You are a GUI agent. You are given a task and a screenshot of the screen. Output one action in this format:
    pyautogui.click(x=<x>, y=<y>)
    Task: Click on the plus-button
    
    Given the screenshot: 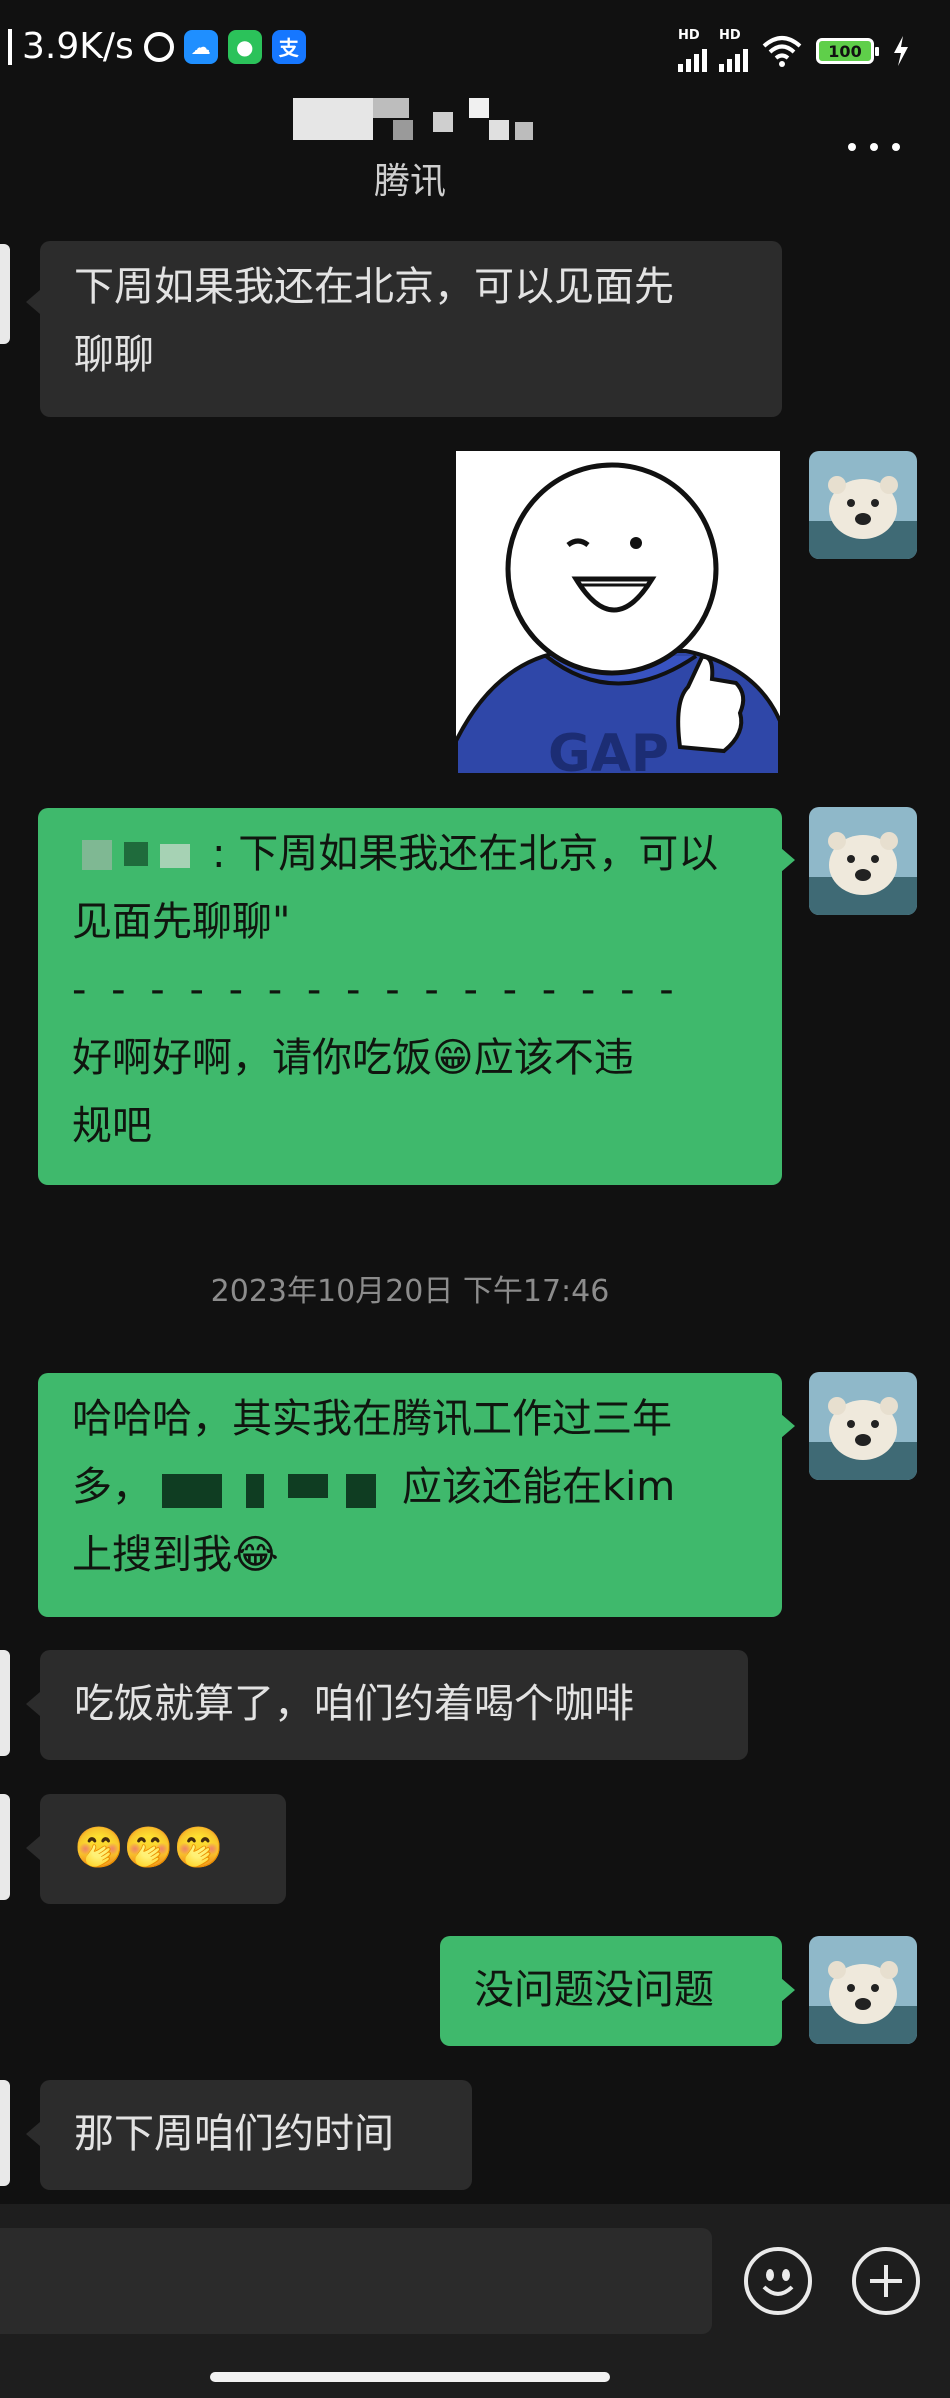 What is the action you would take?
    pyautogui.click(x=886, y=2281)
    